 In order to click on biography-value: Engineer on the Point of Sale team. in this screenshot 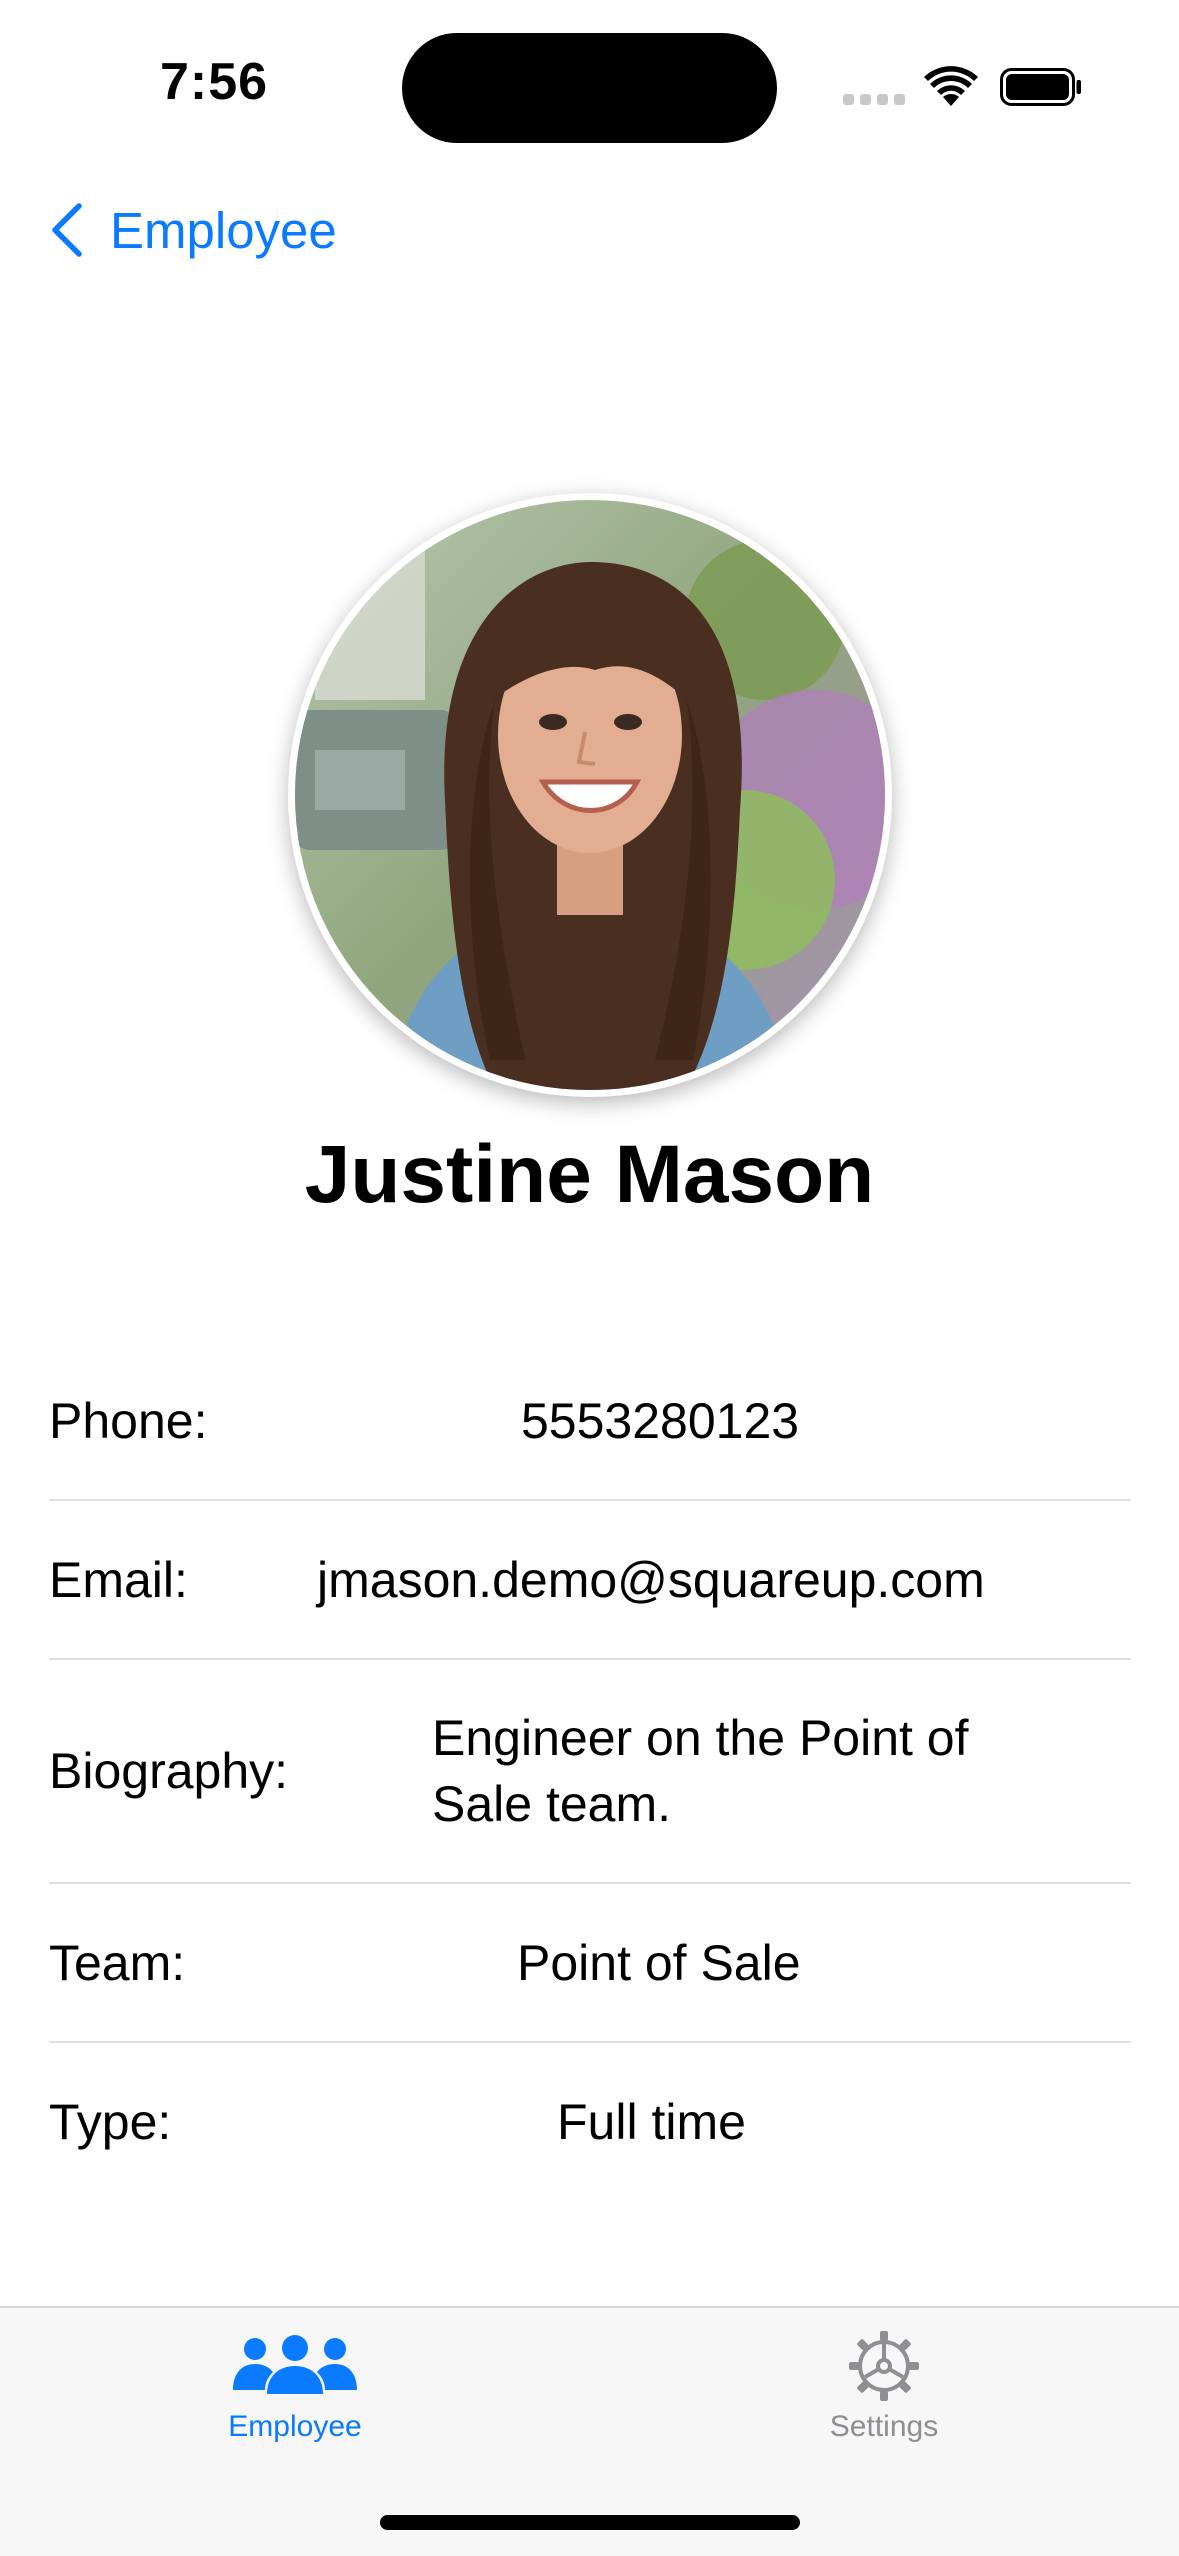, I will do `click(700, 1771)`.